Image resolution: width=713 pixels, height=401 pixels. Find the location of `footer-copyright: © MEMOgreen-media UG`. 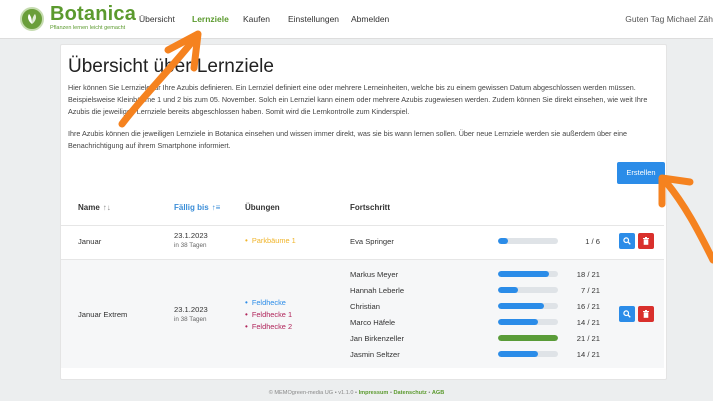

footer-copyright: © MEMOgreen-media UG is located at coordinates (301, 393).